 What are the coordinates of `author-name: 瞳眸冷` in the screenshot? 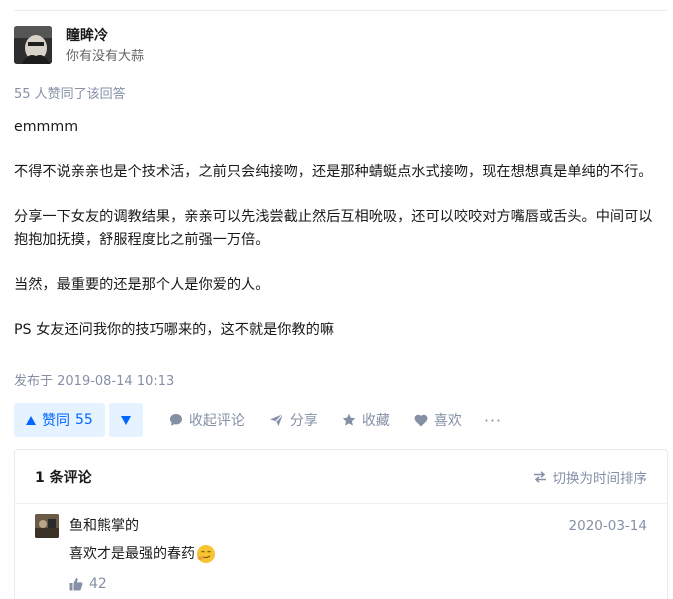 It's located at (105, 36).